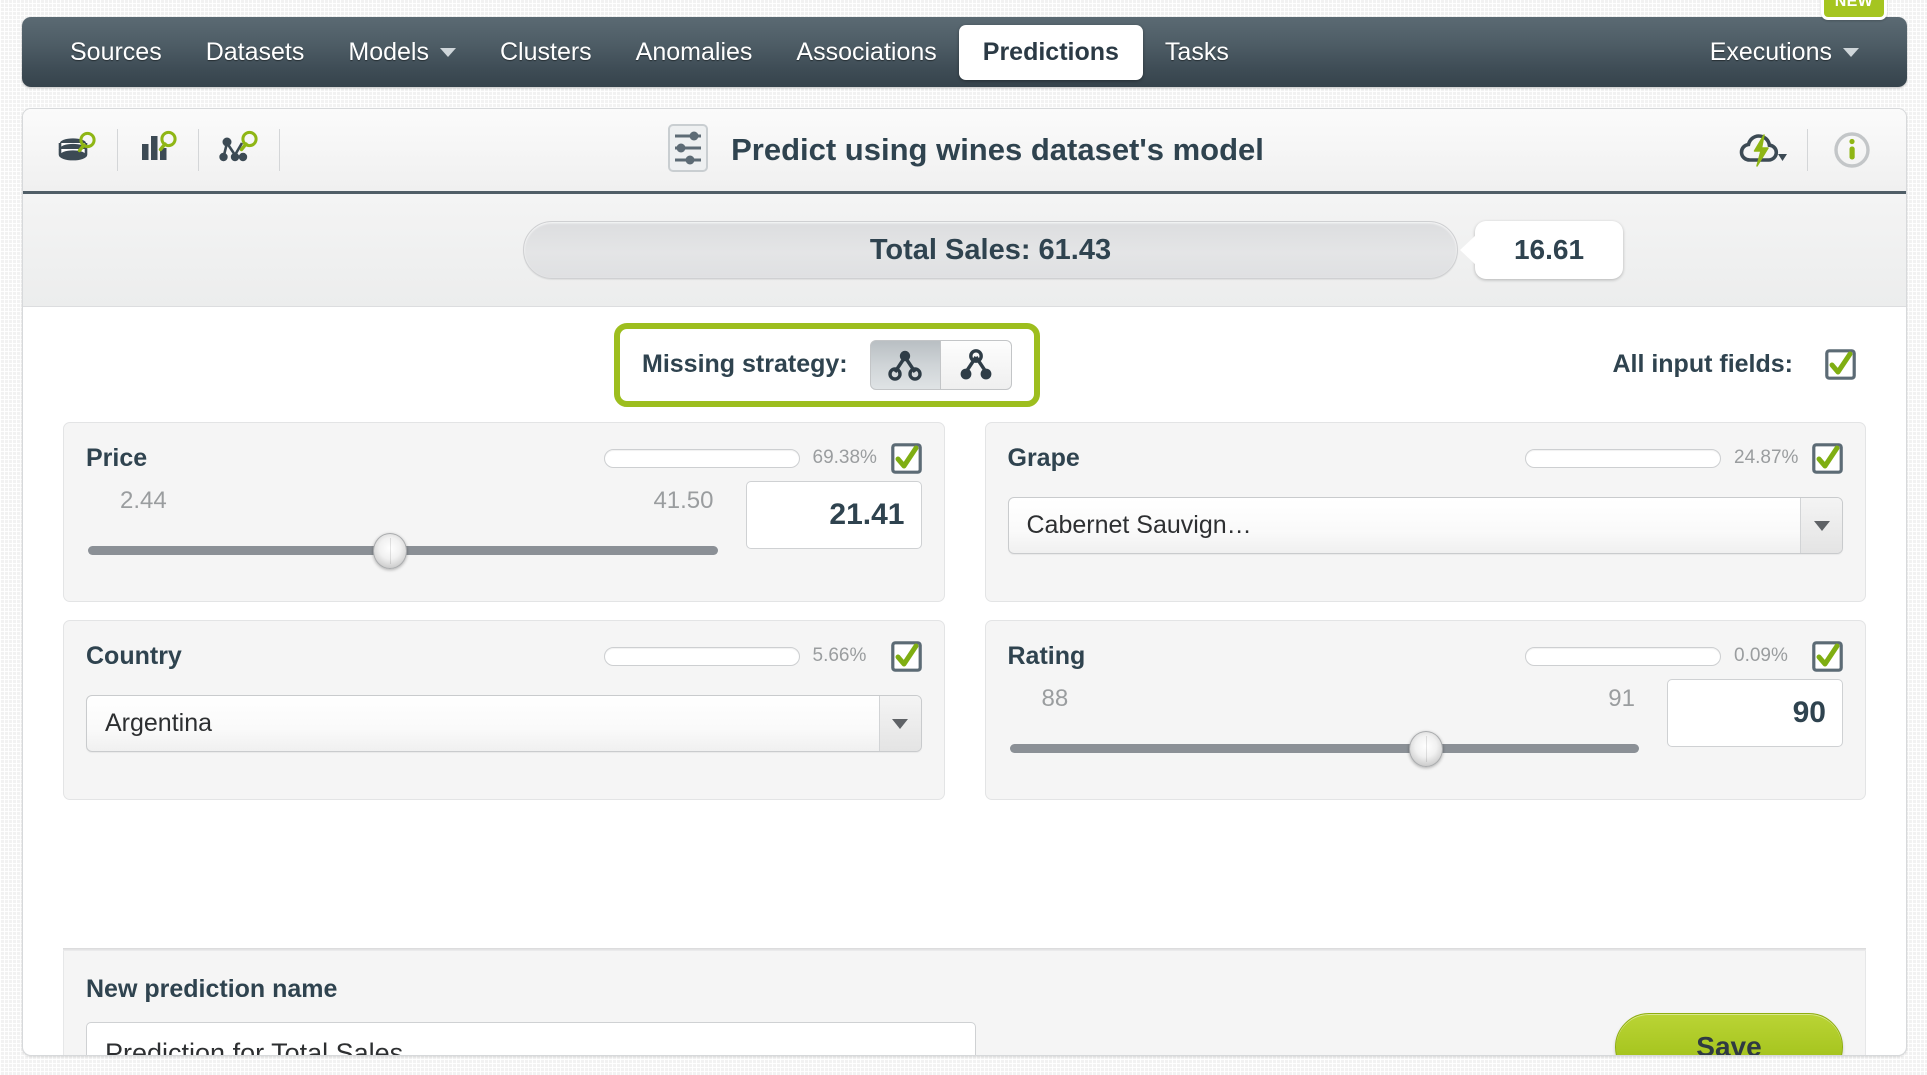 This screenshot has width=1927, height=1075. I want to click on field-name: Price, so click(117, 457).